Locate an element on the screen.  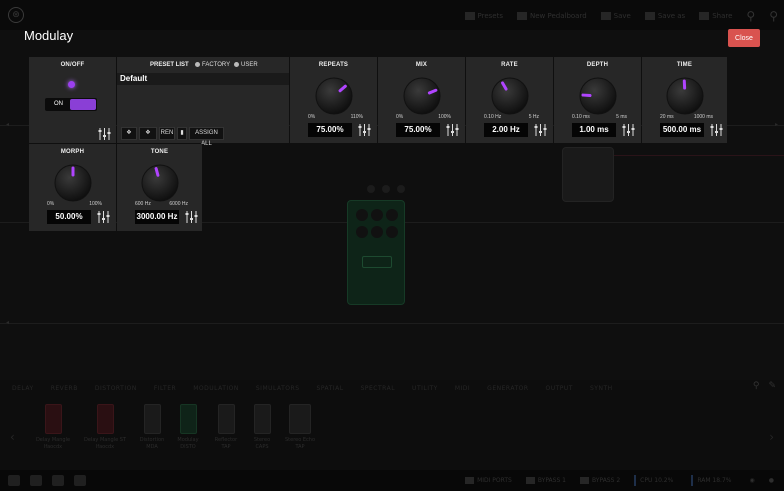
status-icon: ● is located at coordinates (771, 480).